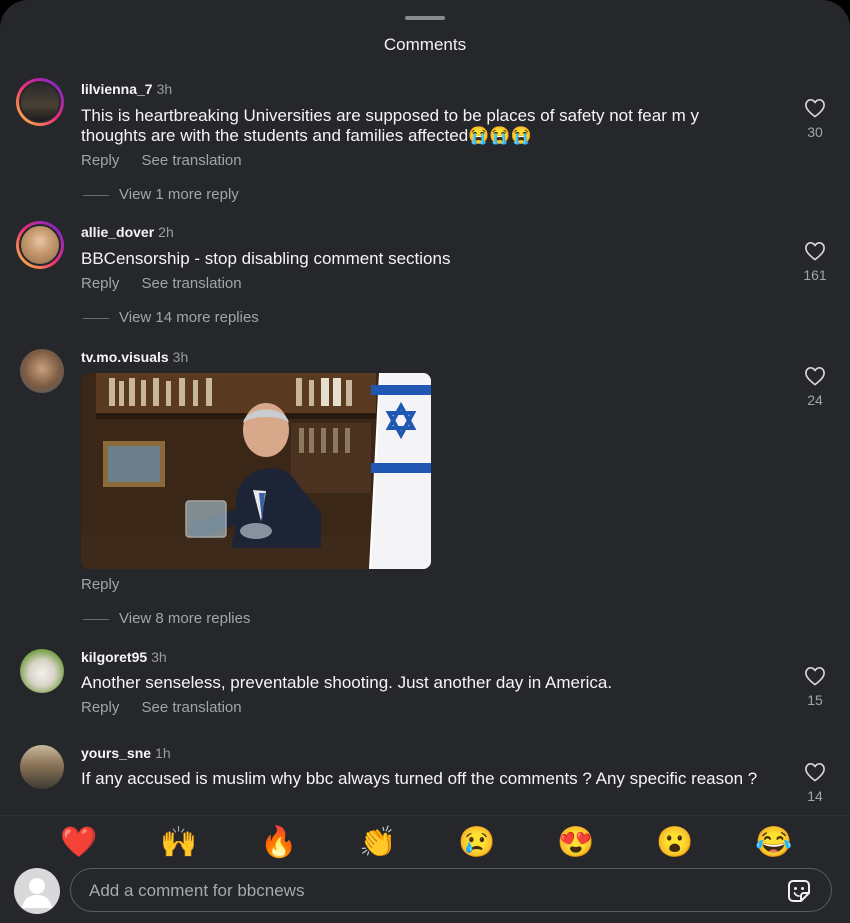  I want to click on like-button: 15, so click(815, 687).